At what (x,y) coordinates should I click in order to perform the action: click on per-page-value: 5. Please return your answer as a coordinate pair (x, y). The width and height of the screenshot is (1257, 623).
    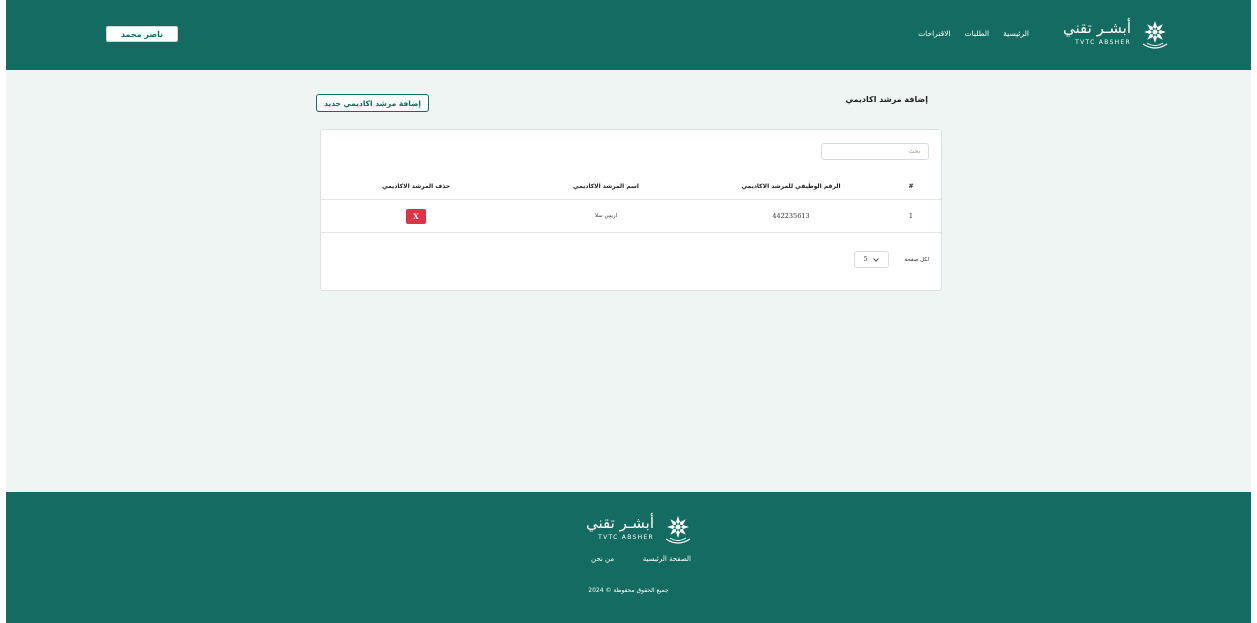
    Looking at the image, I should click on (865, 259).